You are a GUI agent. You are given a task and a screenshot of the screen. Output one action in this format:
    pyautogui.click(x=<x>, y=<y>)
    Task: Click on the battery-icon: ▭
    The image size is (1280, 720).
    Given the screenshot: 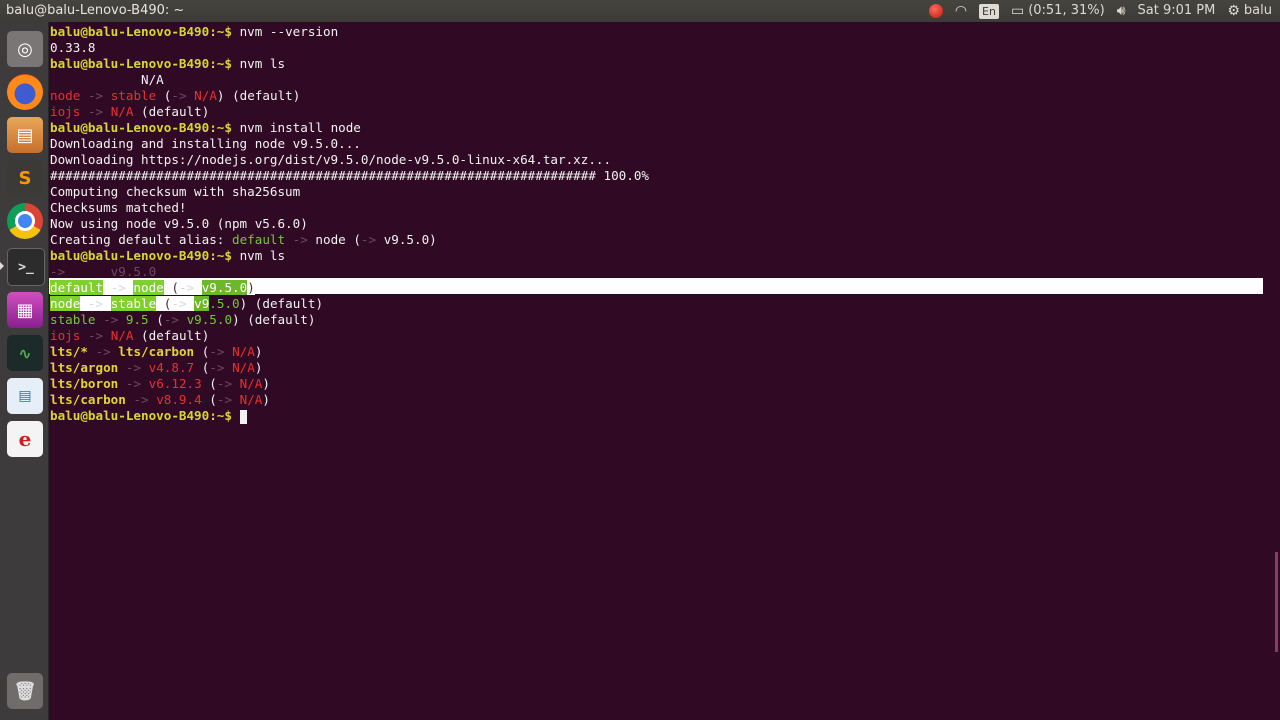 What is the action you would take?
    pyautogui.click(x=1017, y=11)
    